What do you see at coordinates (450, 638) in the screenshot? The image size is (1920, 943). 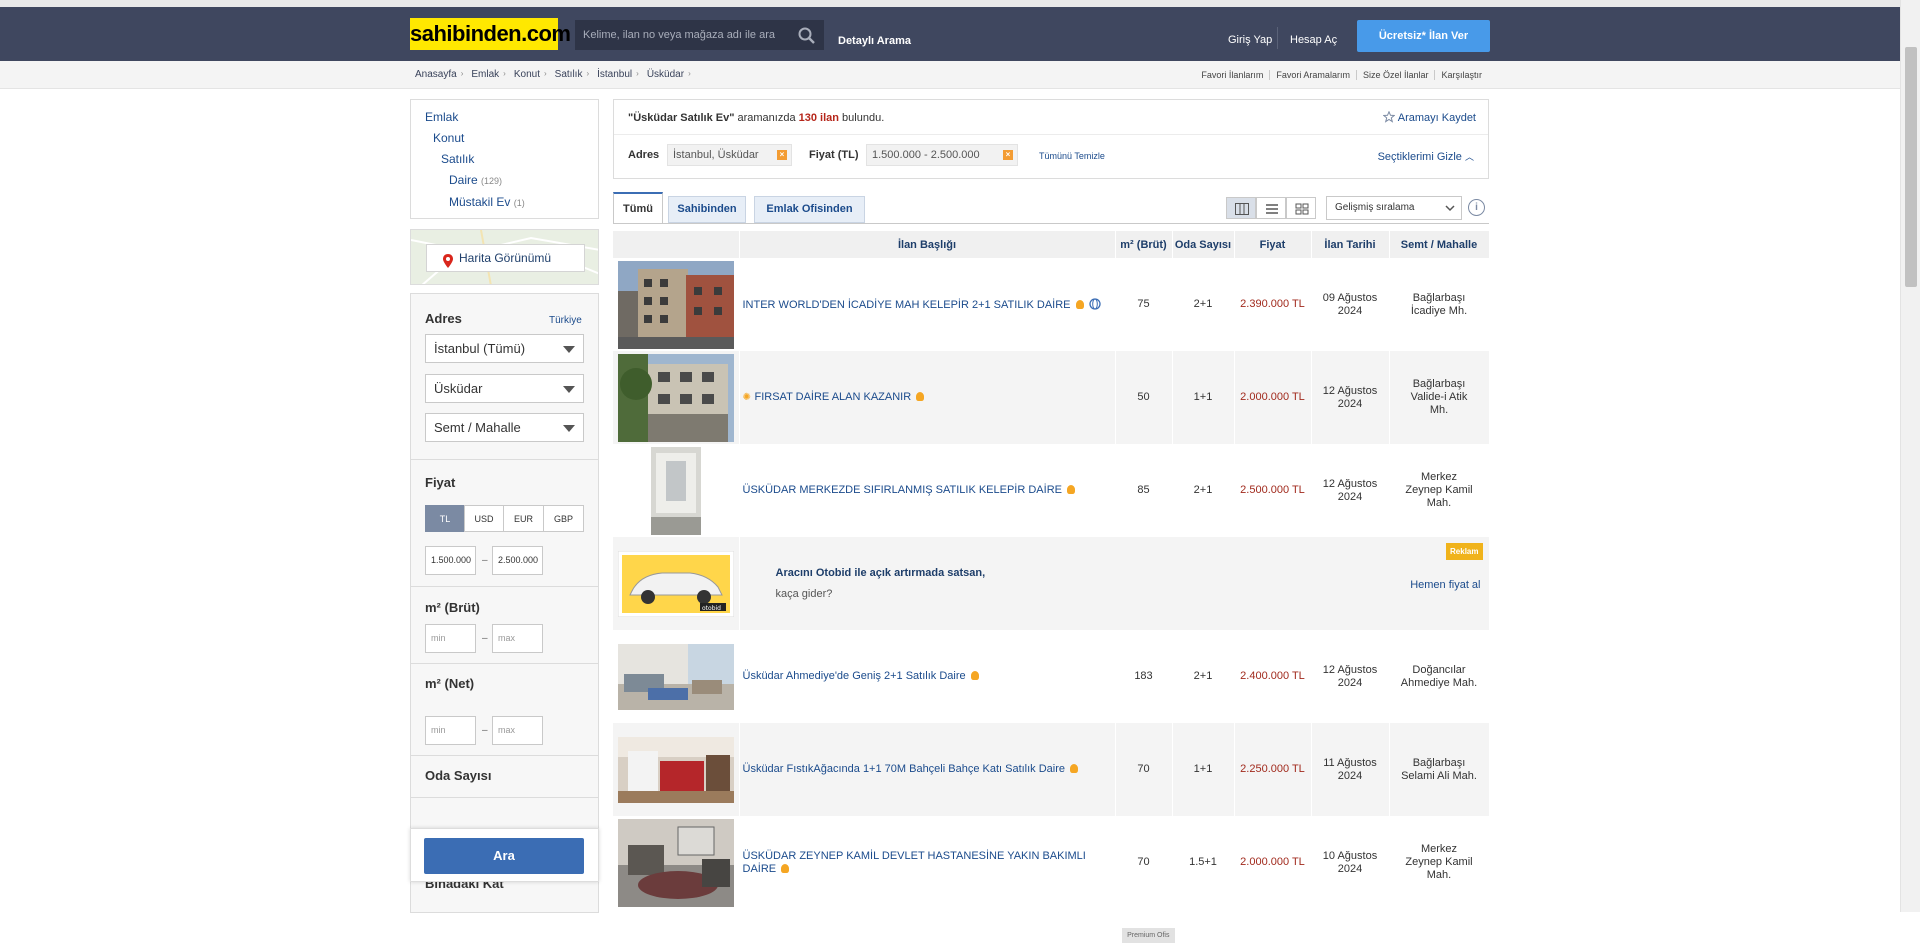 I see `m2-gross-min-input: min` at bounding box center [450, 638].